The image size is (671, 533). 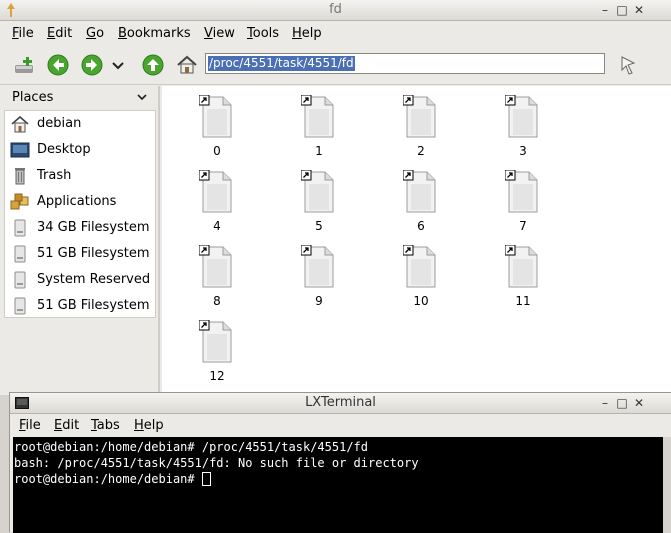 What do you see at coordinates (80, 202) in the screenshot?
I see `sidebar-item-applications: Applications` at bounding box center [80, 202].